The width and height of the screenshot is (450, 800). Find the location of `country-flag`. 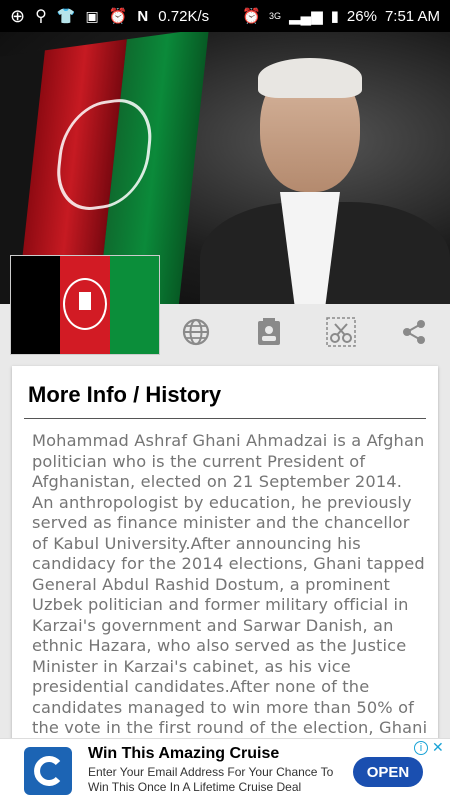

country-flag is located at coordinates (85, 305).